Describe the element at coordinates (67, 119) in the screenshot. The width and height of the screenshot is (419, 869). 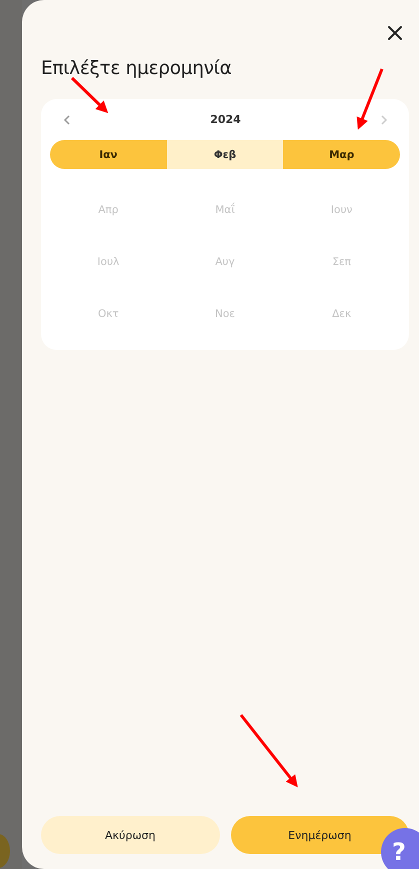
I see `previous-icon` at that location.